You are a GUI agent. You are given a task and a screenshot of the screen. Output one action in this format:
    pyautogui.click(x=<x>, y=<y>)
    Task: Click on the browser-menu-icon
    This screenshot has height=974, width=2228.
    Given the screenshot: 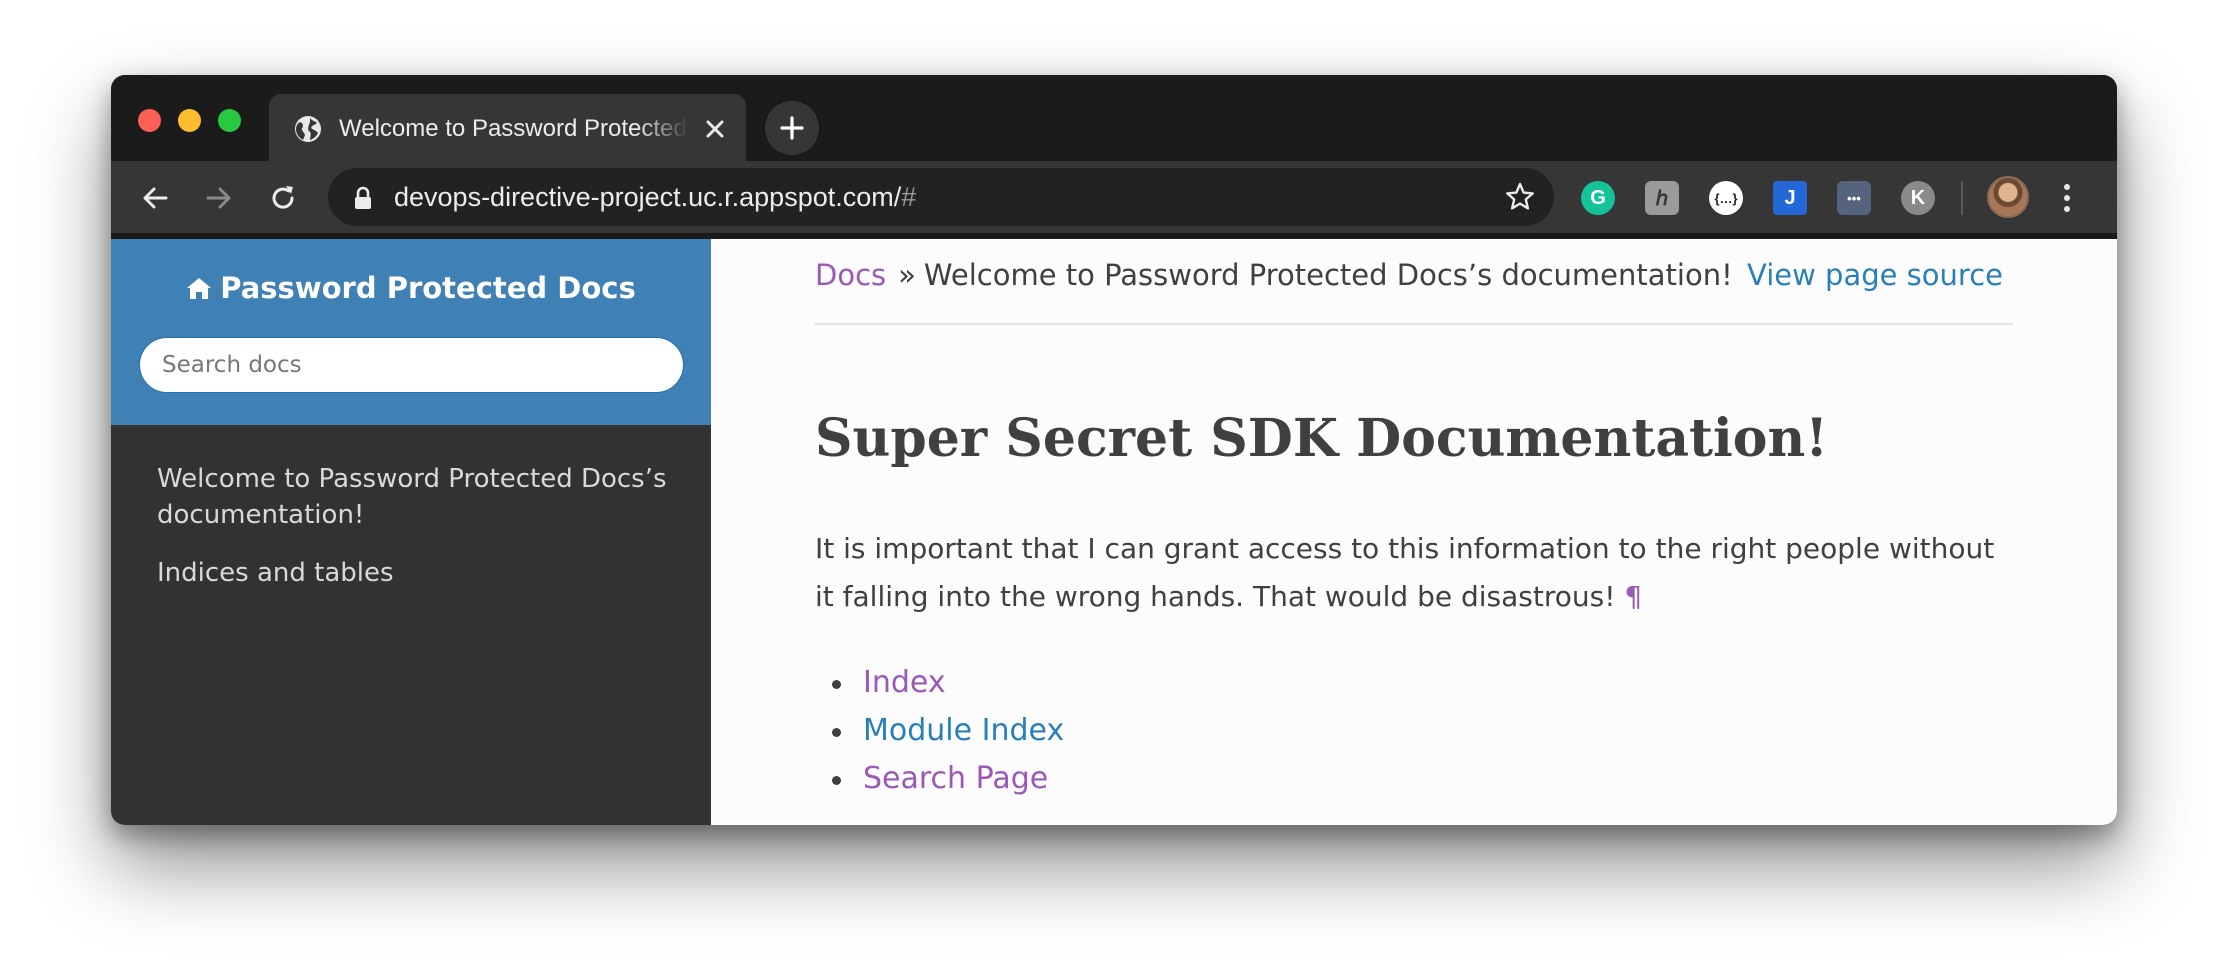 What is the action you would take?
    pyautogui.click(x=2067, y=198)
    